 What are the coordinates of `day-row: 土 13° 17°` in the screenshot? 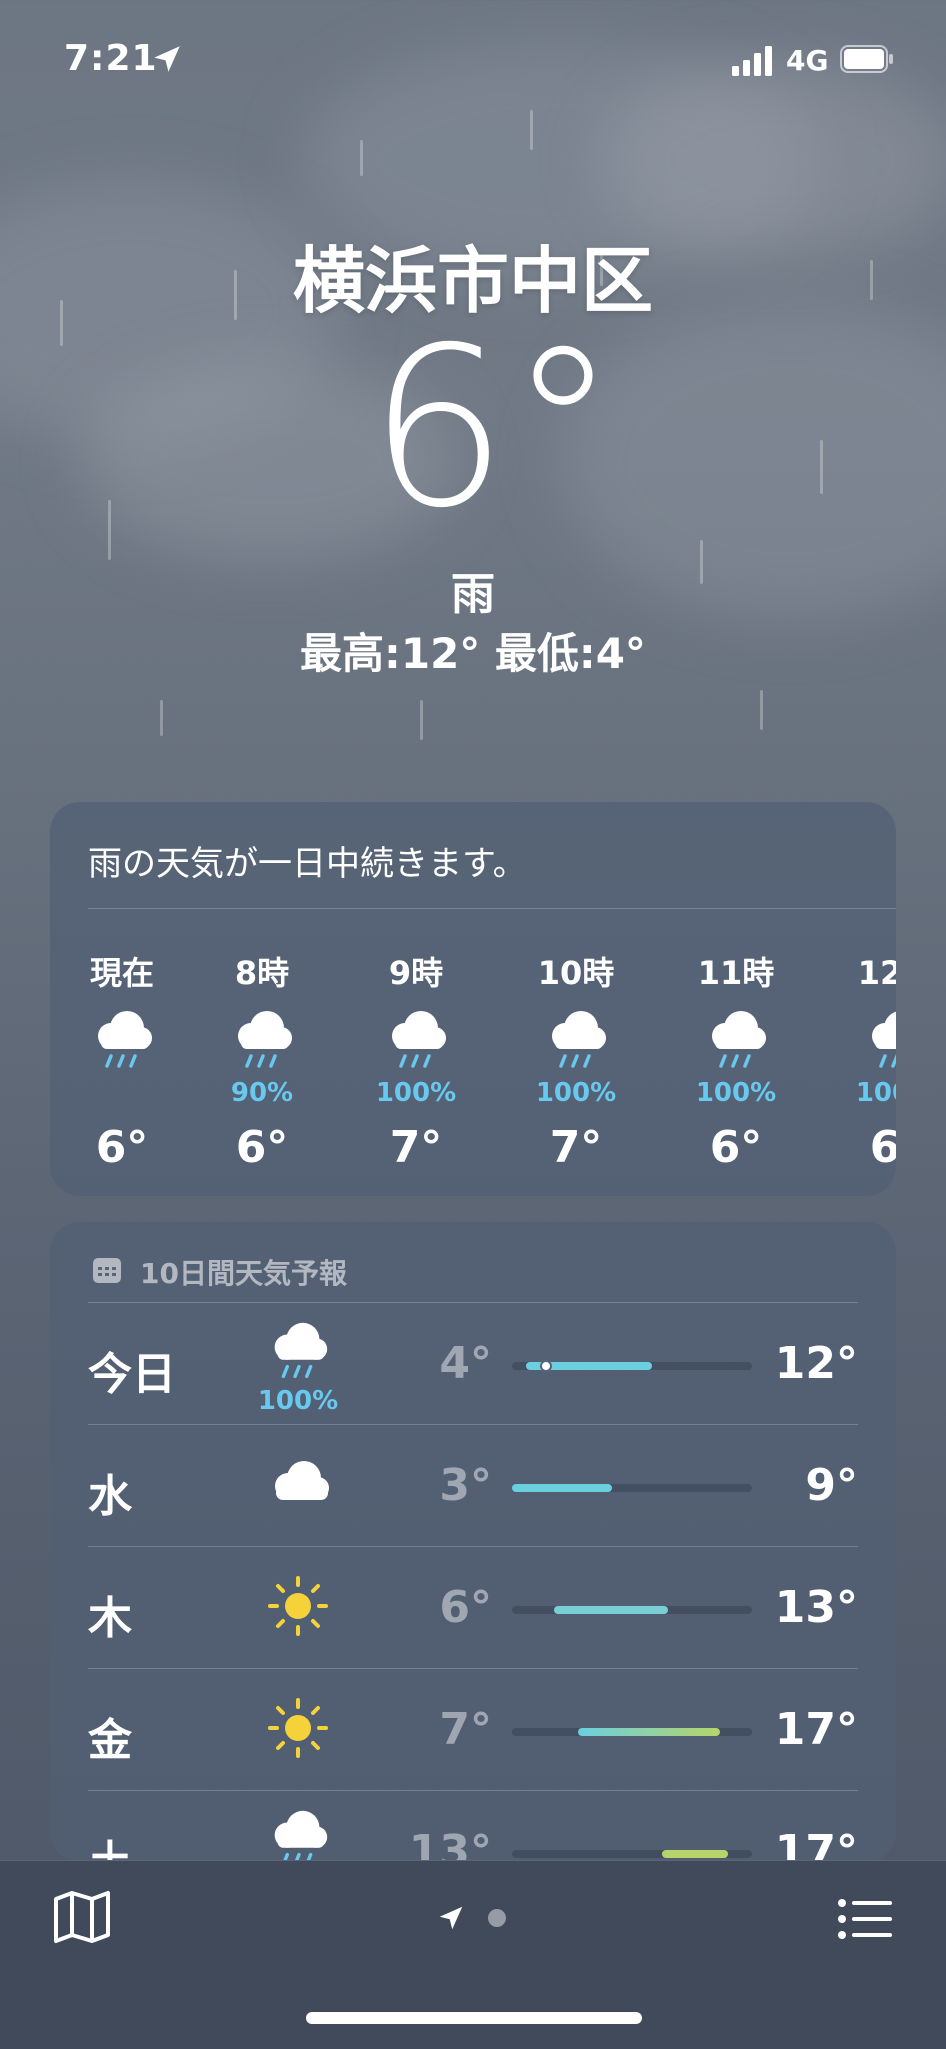 It's located at (473, 1826).